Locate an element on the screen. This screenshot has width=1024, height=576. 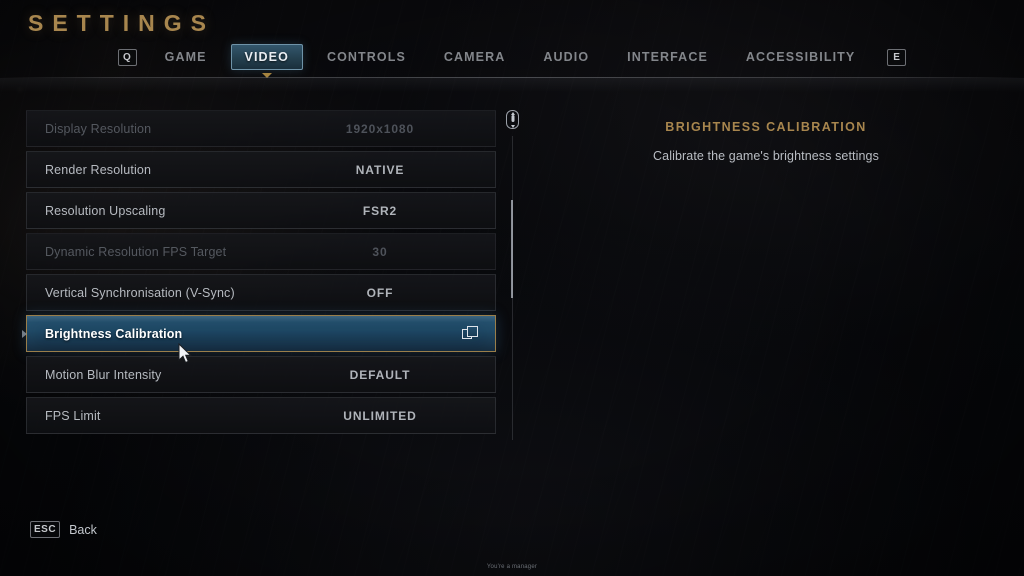
tab-controls: CONTROLS is located at coordinates (366, 57).